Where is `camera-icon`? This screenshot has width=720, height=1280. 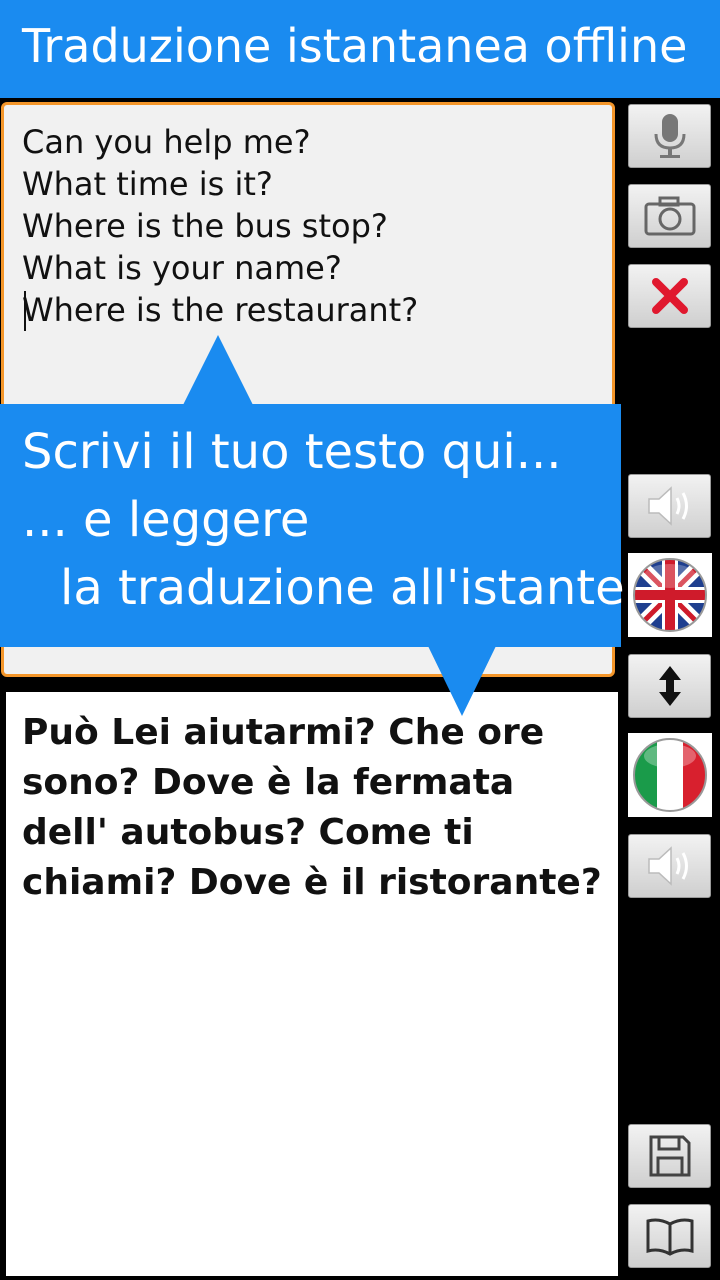 camera-icon is located at coordinates (669, 216).